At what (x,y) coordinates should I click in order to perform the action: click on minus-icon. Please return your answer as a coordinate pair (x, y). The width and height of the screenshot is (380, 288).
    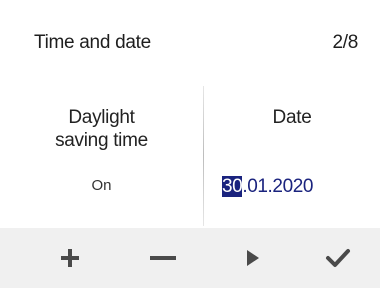
    Looking at the image, I should click on (162, 258).